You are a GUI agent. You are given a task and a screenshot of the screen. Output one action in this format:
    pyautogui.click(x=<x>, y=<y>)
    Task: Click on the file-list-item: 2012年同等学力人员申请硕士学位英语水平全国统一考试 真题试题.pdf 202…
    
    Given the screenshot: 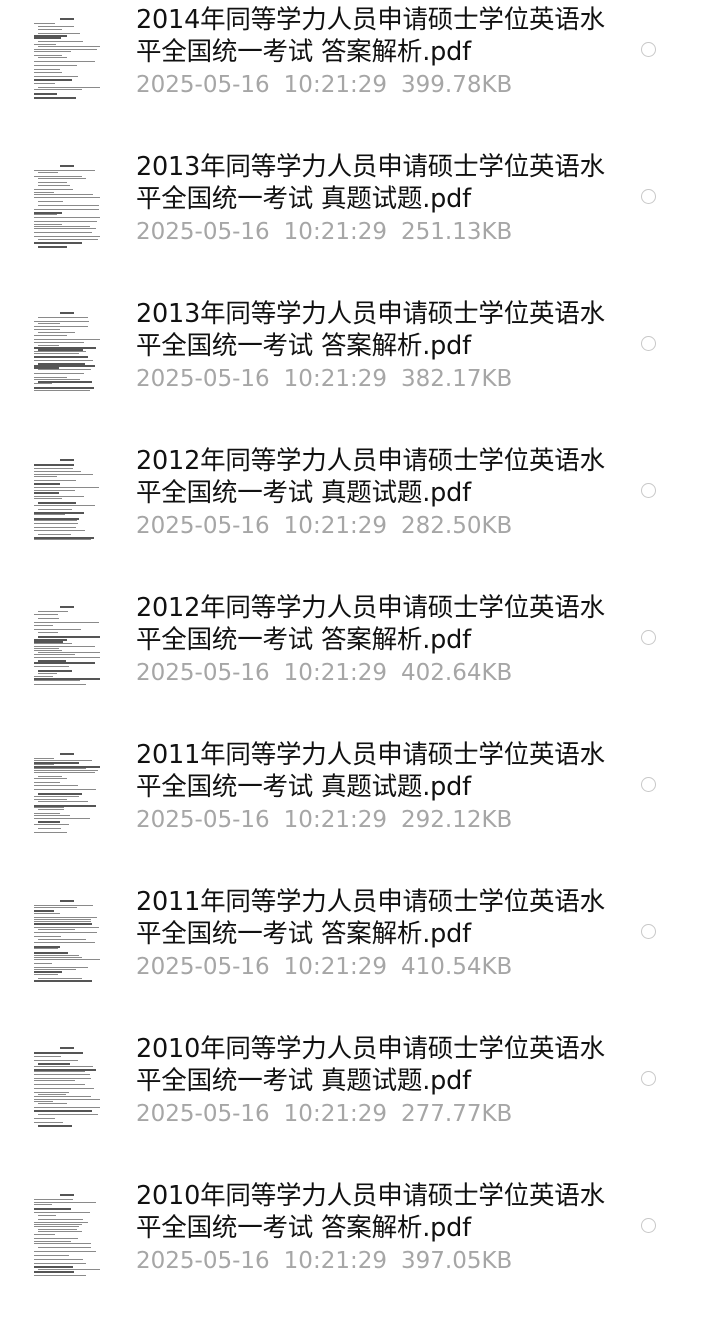 What is the action you would take?
    pyautogui.click(x=351, y=514)
    